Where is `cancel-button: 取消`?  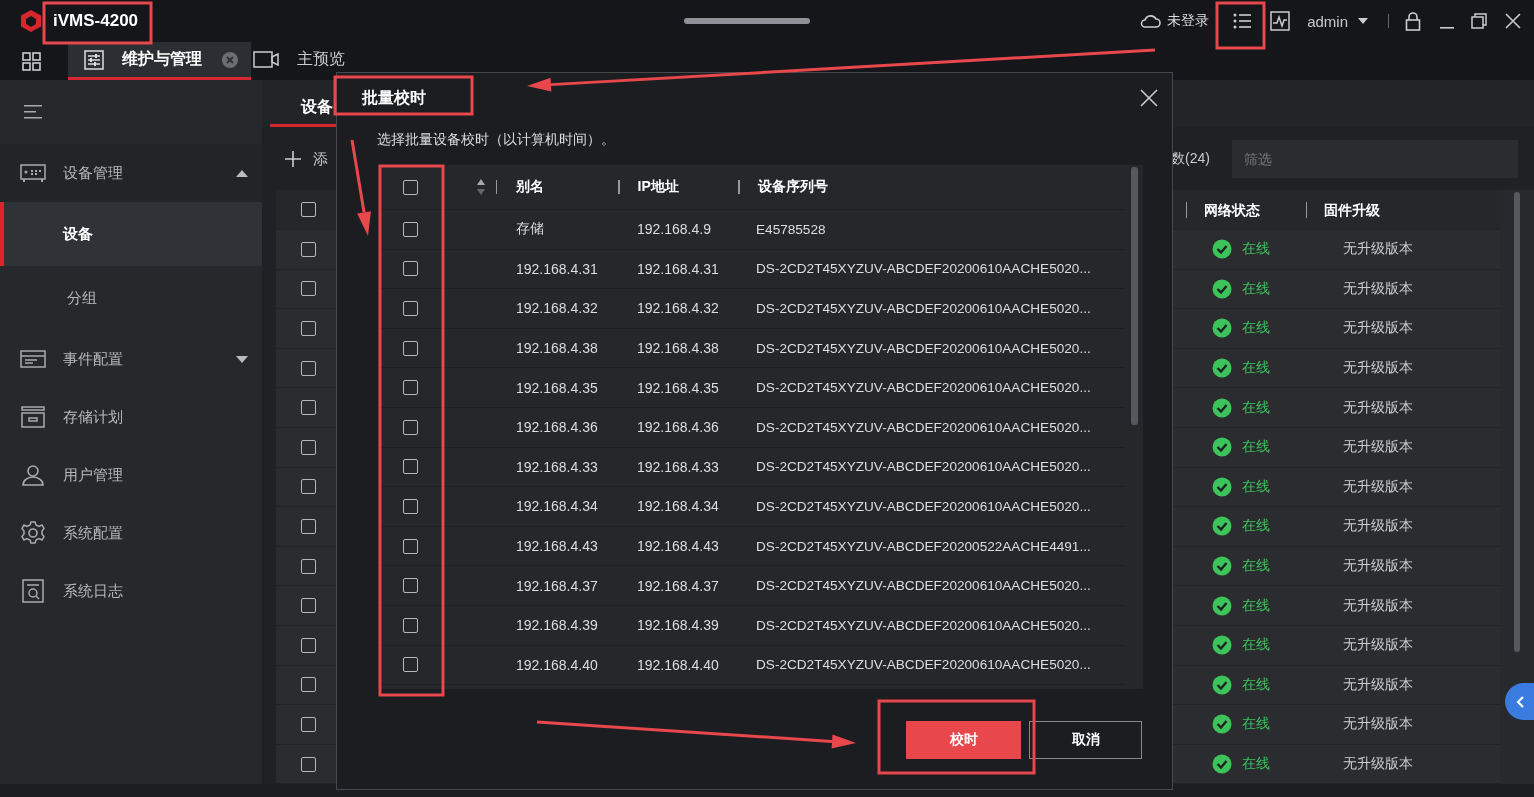 cancel-button: 取消 is located at coordinates (1085, 740).